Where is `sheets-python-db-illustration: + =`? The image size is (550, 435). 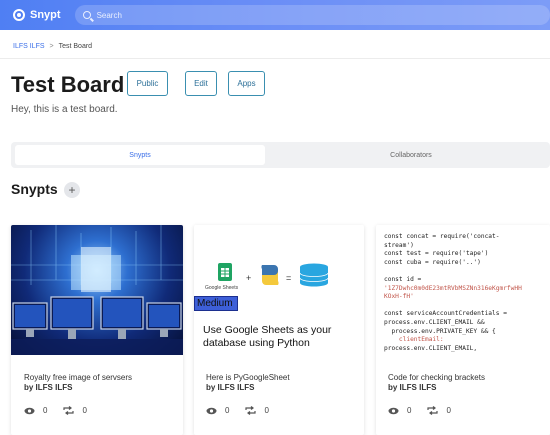
sheets-python-db-illustration: + = is located at coordinates (273, 275).